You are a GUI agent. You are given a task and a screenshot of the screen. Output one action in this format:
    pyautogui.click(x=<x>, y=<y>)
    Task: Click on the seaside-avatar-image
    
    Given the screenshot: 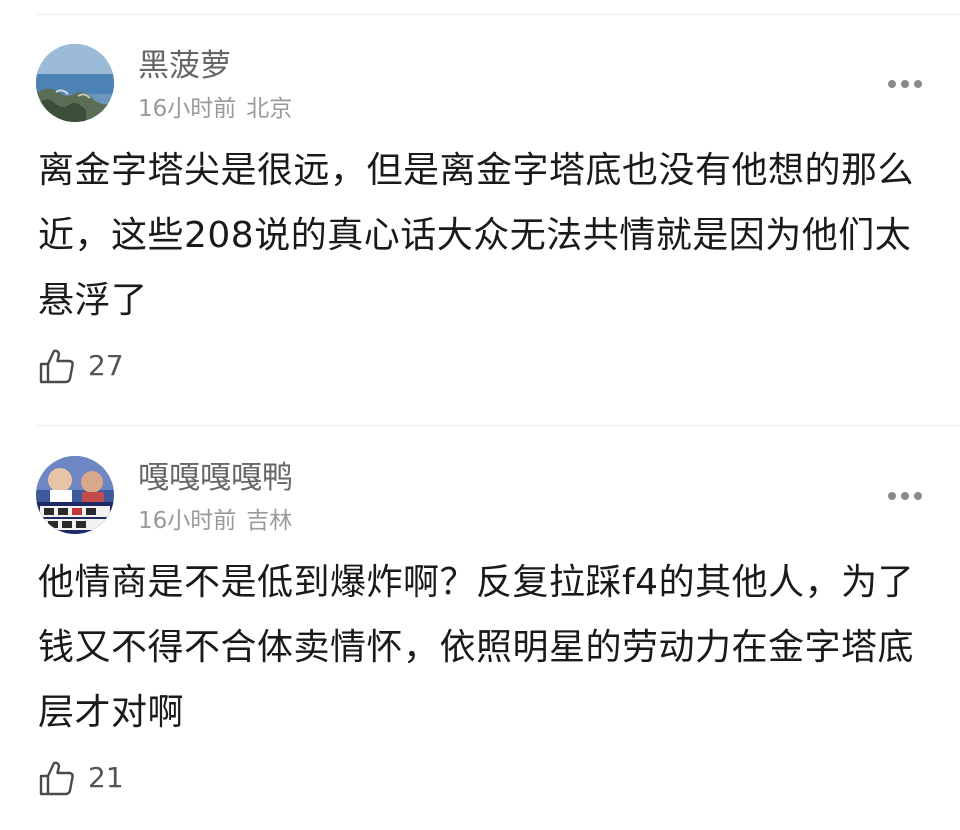 What is the action you would take?
    pyautogui.click(x=75, y=83)
    